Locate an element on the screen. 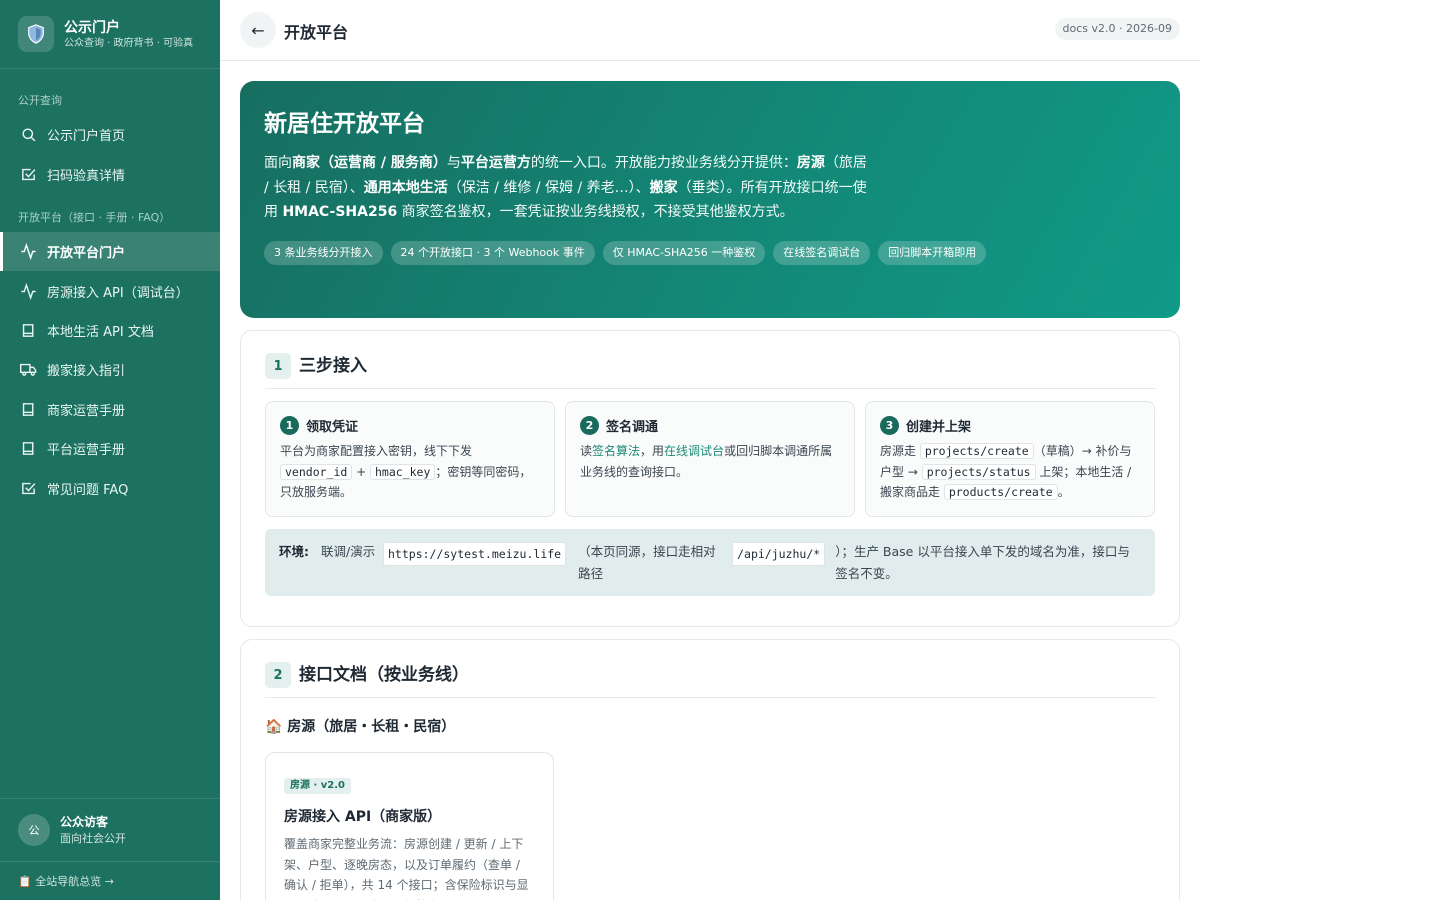 The width and height of the screenshot is (1440, 900). nav-group-public: 公开查询 is located at coordinates (40, 100).